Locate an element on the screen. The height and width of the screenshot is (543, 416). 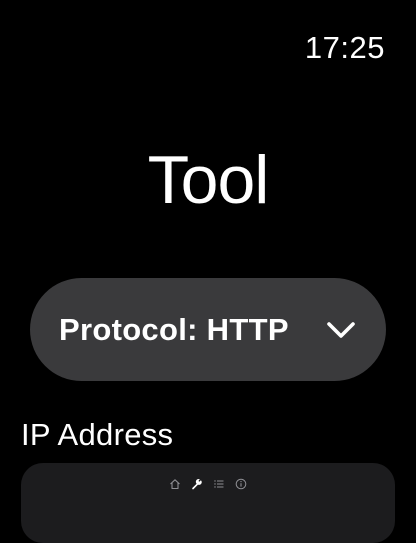
page-title: Tool is located at coordinates (208, 180).